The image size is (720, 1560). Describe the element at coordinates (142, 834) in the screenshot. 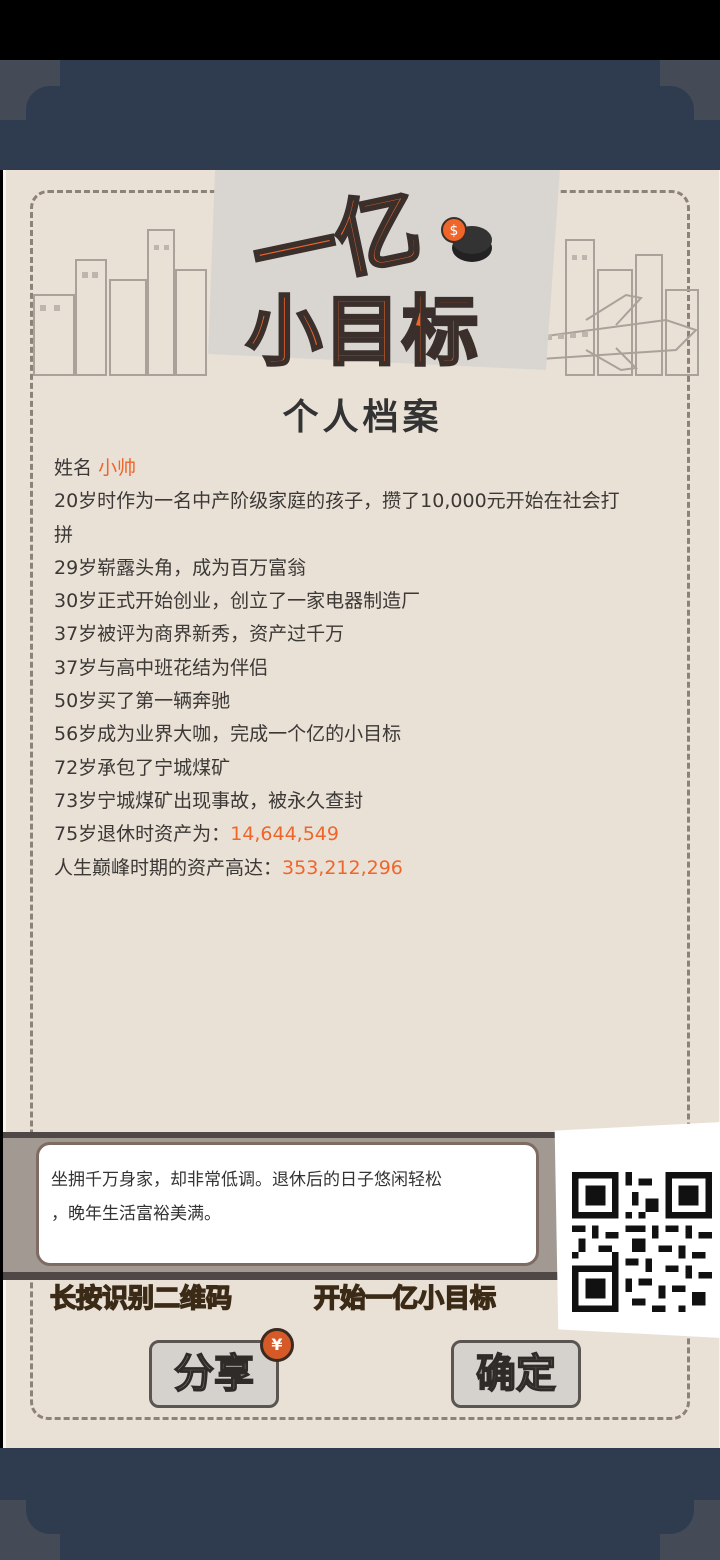

I see `retirement-assets-label: 75岁退休时资产为：` at that location.